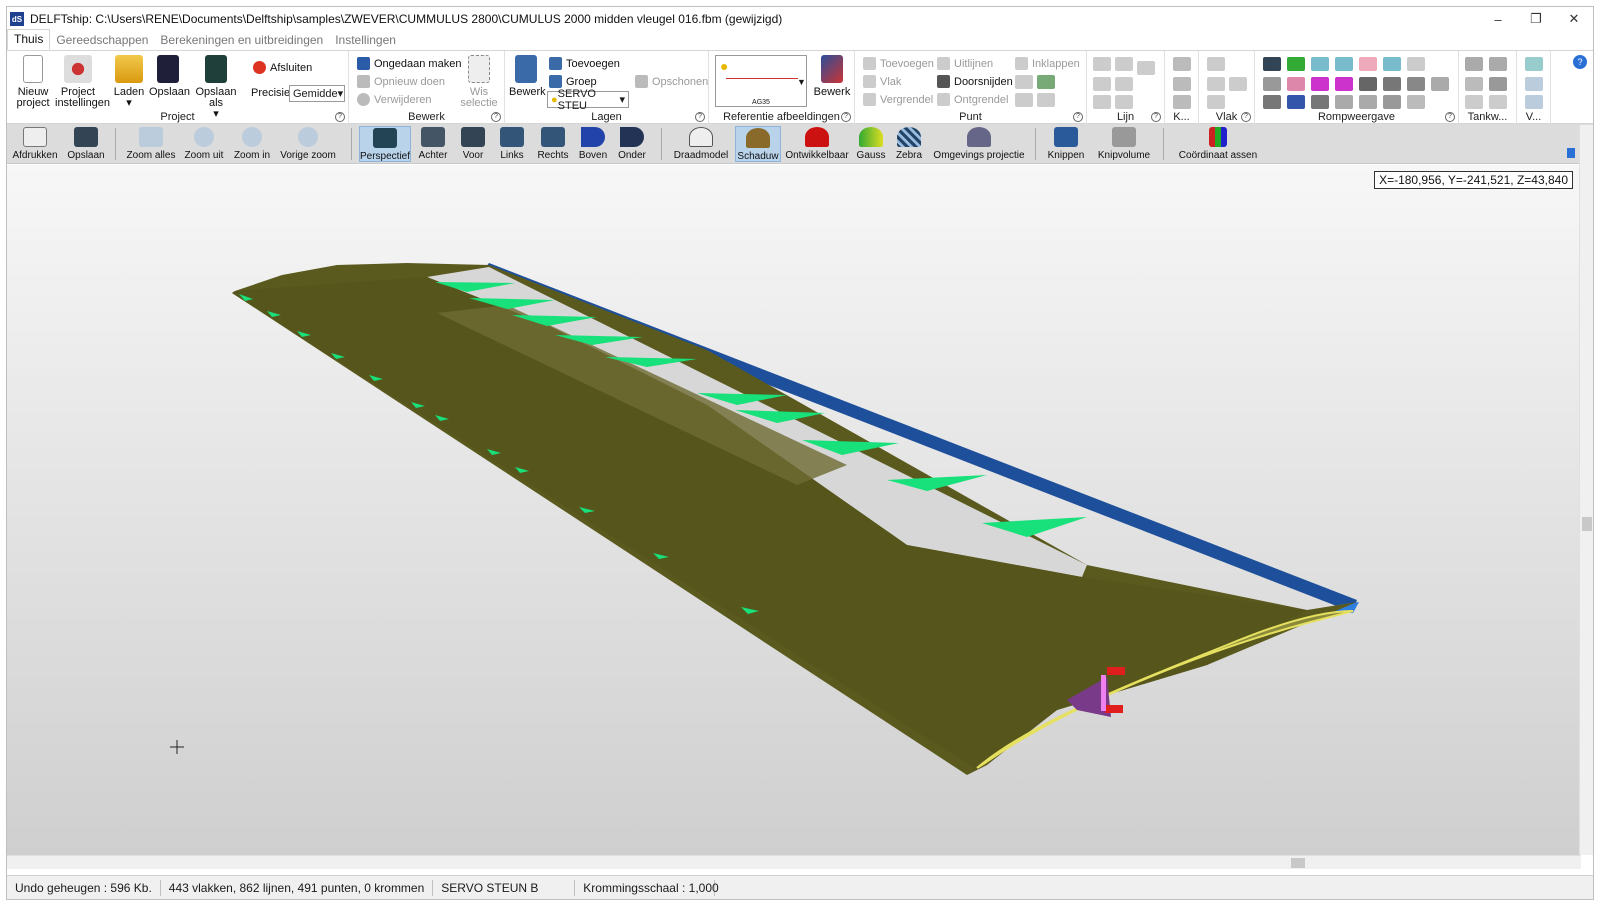 The image size is (1600, 906). Describe the element at coordinates (632, 144) in the screenshot. I see `bottom-view-button: Onder` at that location.